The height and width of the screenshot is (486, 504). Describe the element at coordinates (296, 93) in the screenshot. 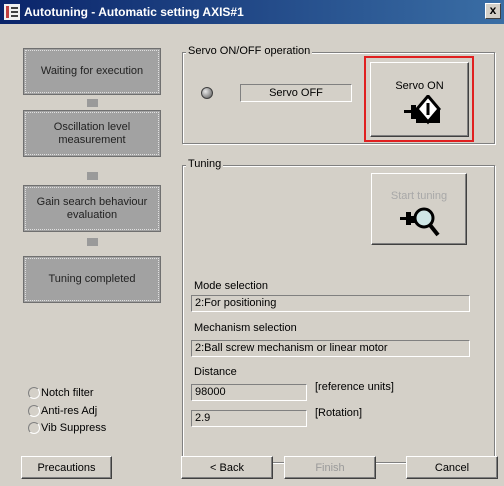

I see `servo-status-display: Servo OFF` at that location.